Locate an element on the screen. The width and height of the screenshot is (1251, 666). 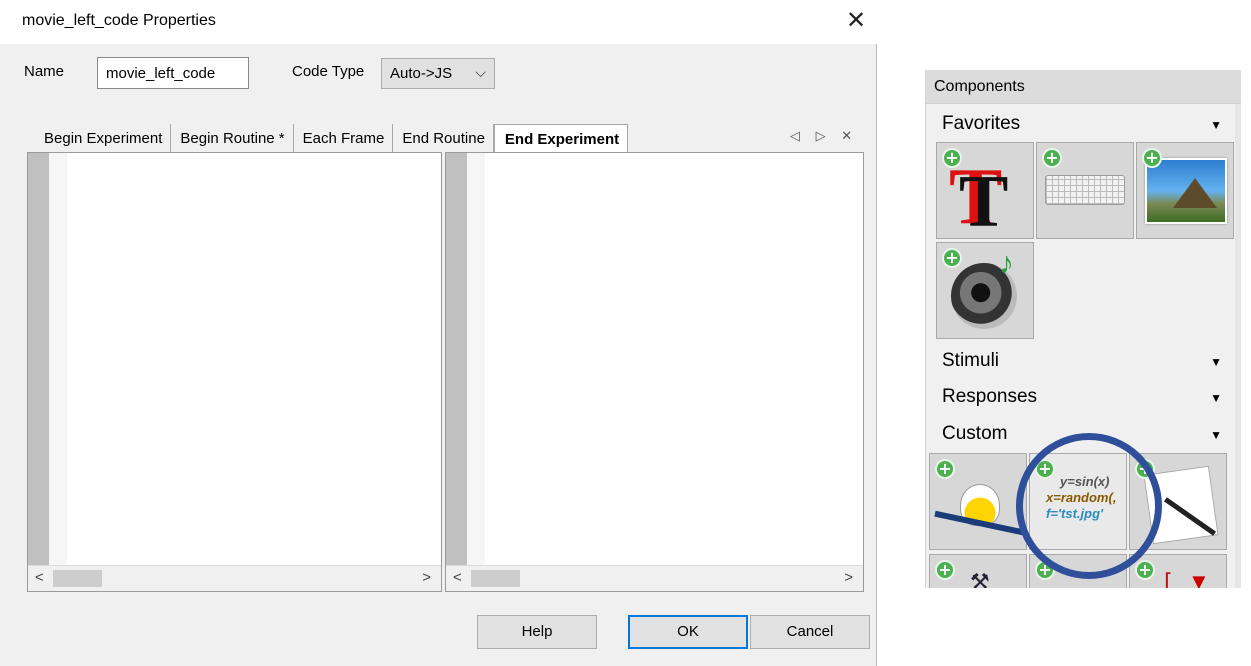
category-label: Responses is located at coordinates (990, 396).